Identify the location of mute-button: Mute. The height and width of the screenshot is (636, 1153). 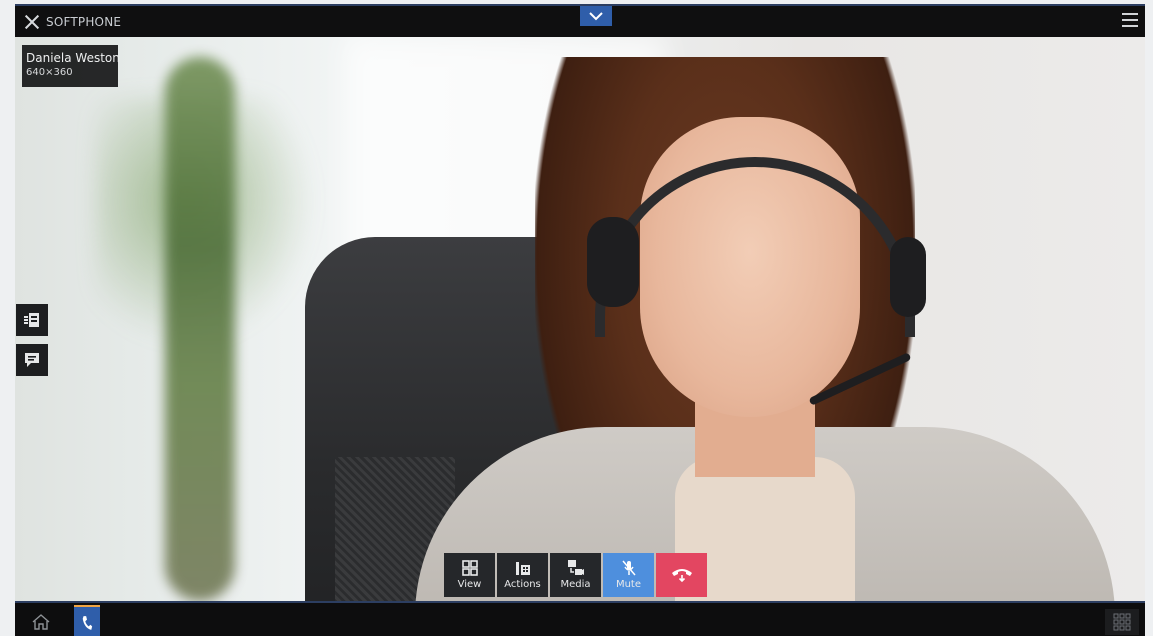
(628, 575).